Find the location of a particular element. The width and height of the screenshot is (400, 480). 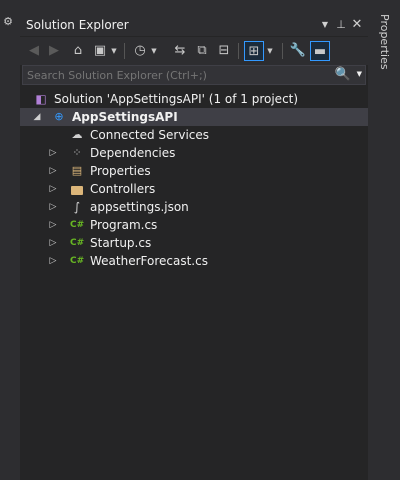

close-icon: ✕ is located at coordinates (357, 25).